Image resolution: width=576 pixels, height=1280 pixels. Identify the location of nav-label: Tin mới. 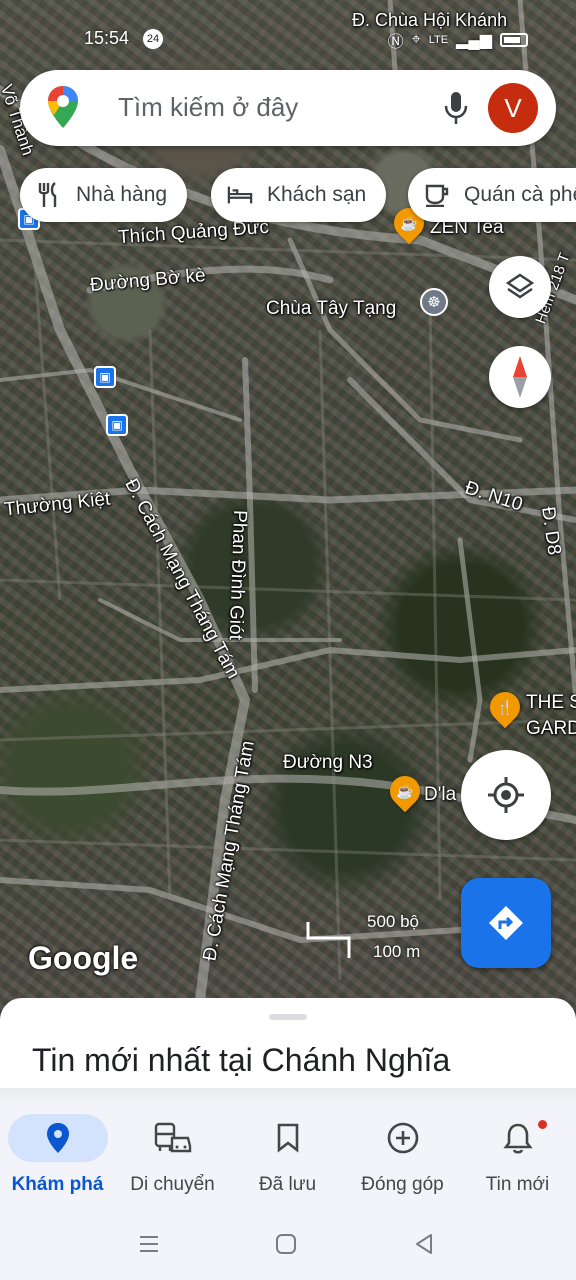
(517, 1184).